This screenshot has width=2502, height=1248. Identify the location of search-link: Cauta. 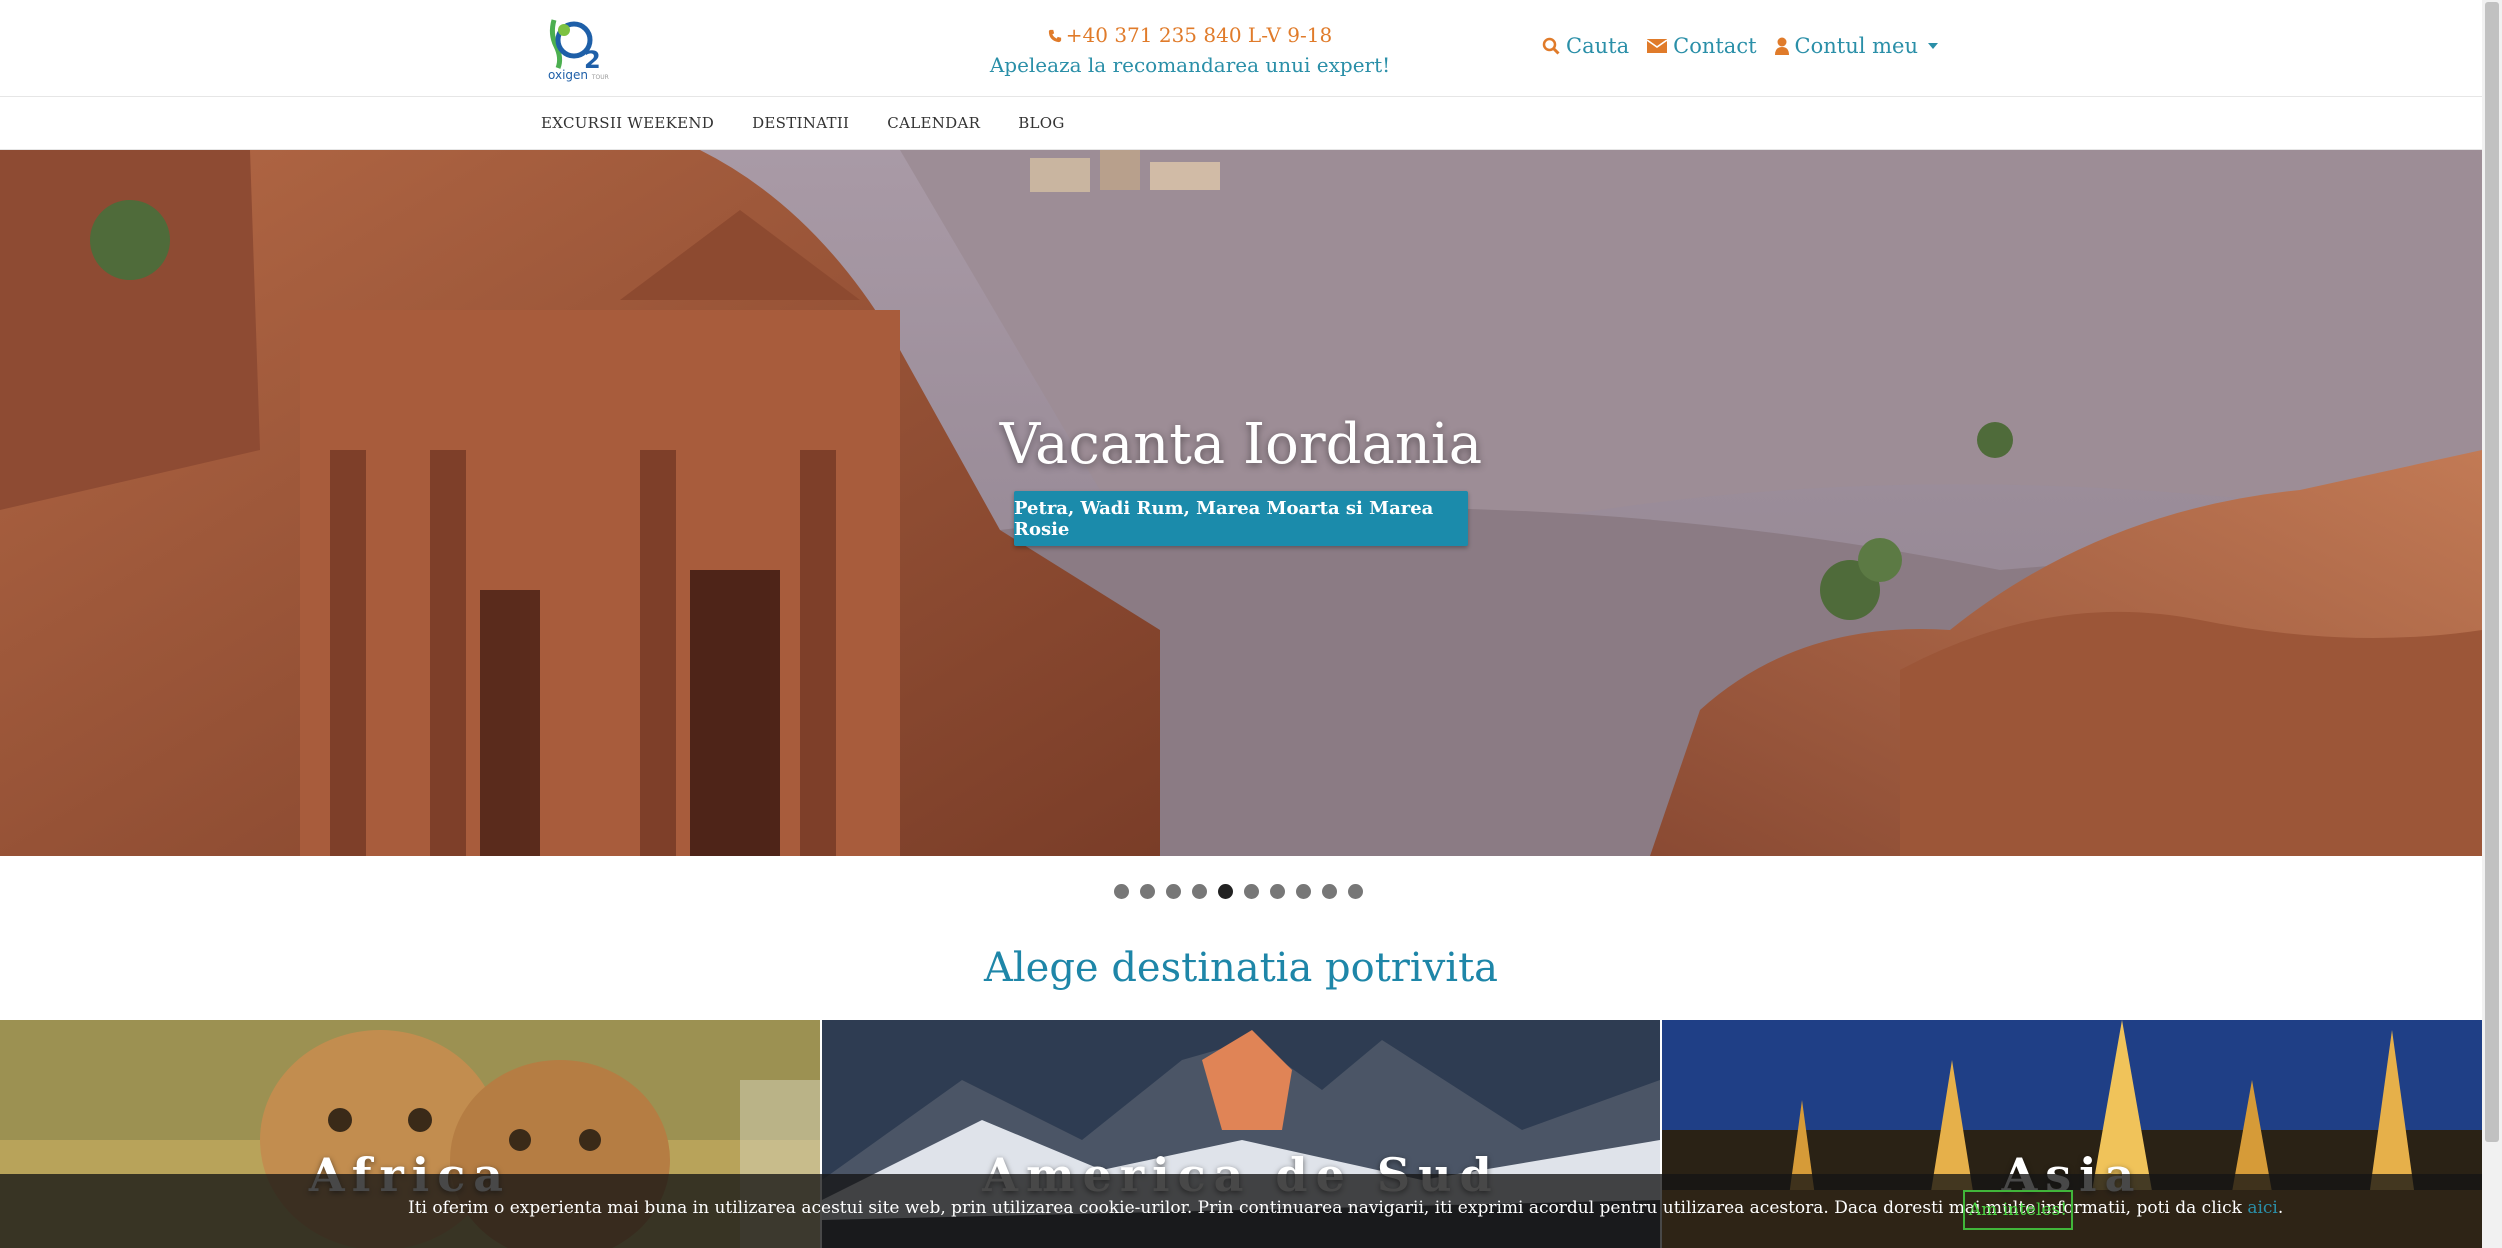
(1585, 46).